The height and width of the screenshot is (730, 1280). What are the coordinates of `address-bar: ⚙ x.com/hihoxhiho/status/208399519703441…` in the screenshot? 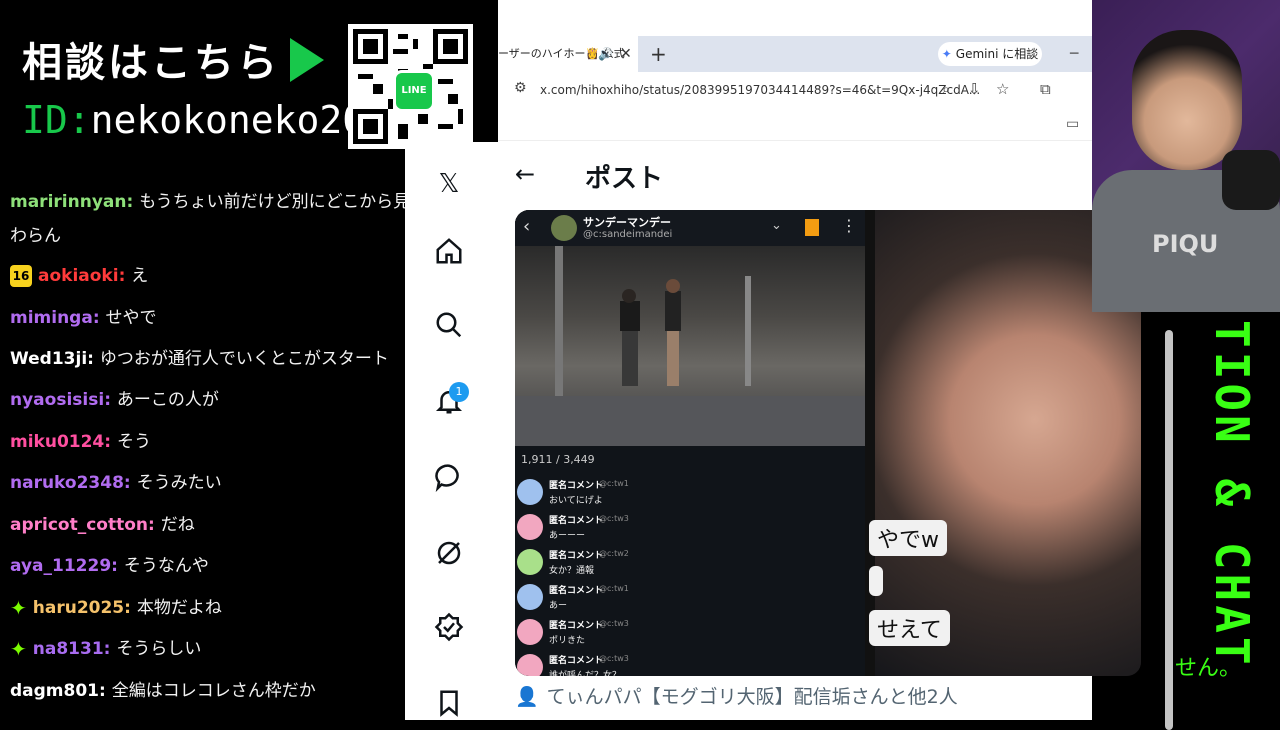 It's located at (795, 91).